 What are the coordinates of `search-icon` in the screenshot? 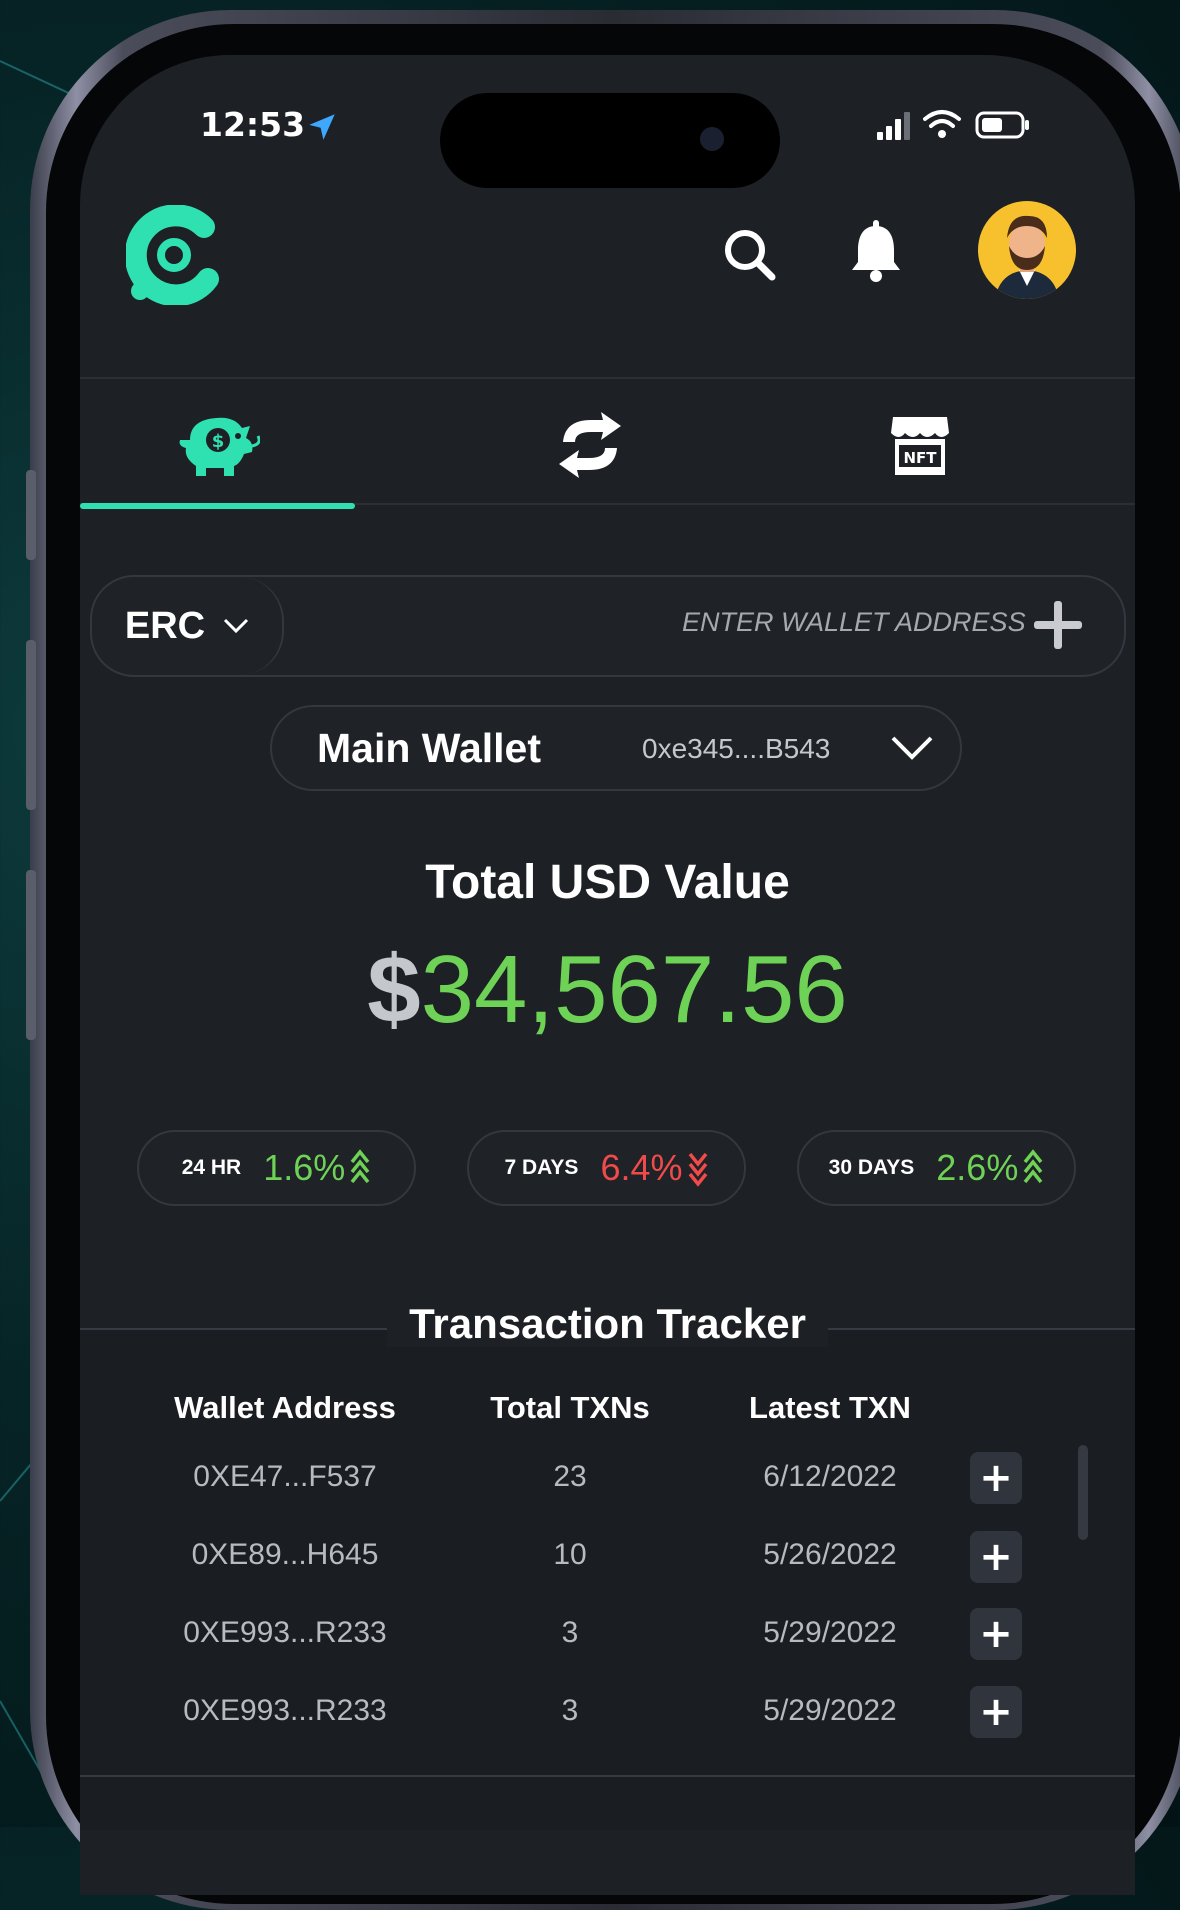 It's located at (750, 255).